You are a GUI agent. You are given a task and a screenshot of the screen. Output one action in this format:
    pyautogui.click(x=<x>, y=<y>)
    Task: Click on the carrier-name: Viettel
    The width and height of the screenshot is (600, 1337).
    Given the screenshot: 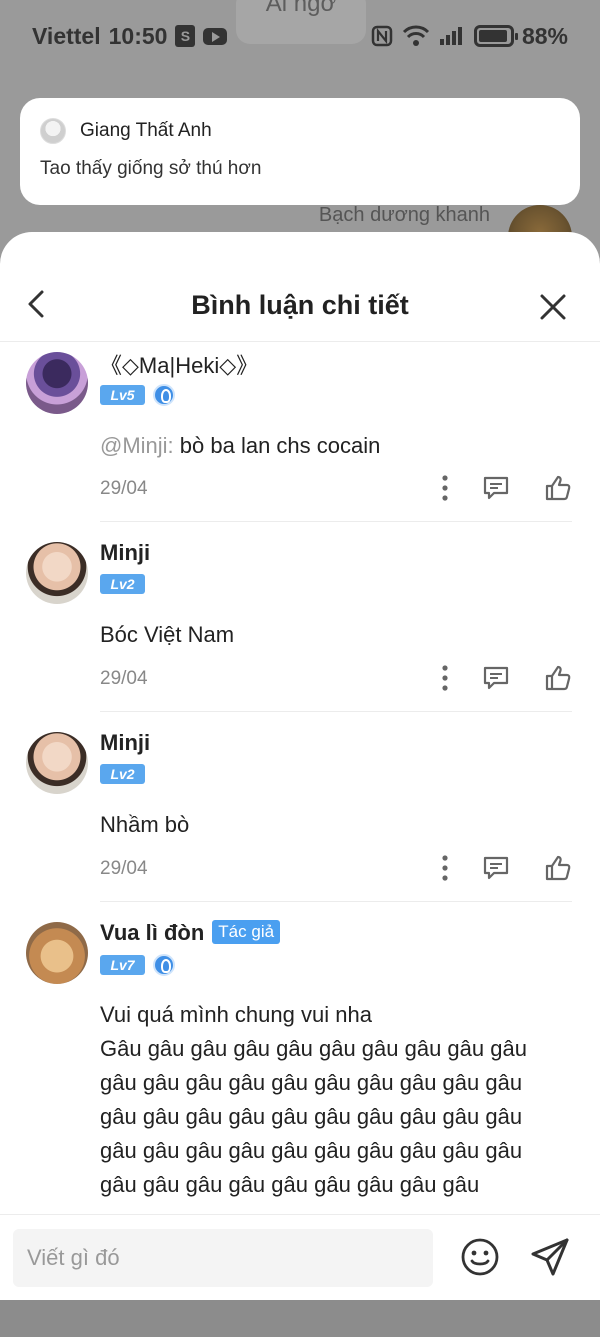 What is the action you would take?
    pyautogui.click(x=66, y=35)
    